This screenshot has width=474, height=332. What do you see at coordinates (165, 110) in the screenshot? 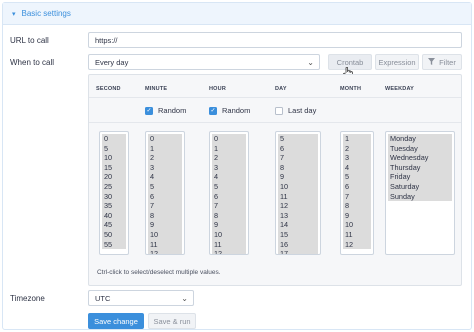
I see `minute-random-checkbox: ✓ Random` at bounding box center [165, 110].